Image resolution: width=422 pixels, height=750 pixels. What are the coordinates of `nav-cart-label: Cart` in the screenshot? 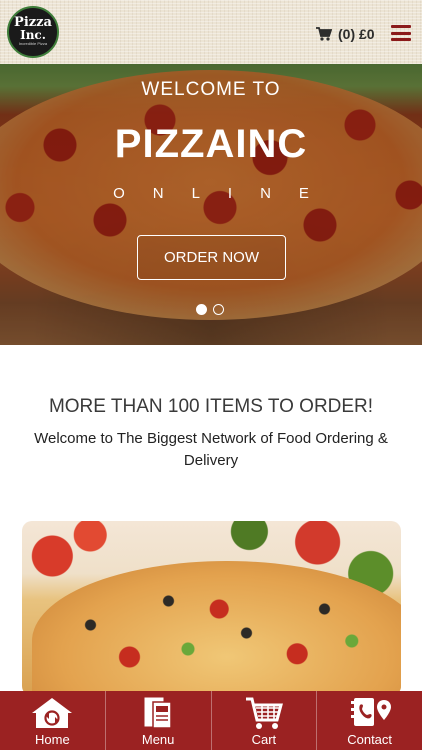 It's located at (264, 739).